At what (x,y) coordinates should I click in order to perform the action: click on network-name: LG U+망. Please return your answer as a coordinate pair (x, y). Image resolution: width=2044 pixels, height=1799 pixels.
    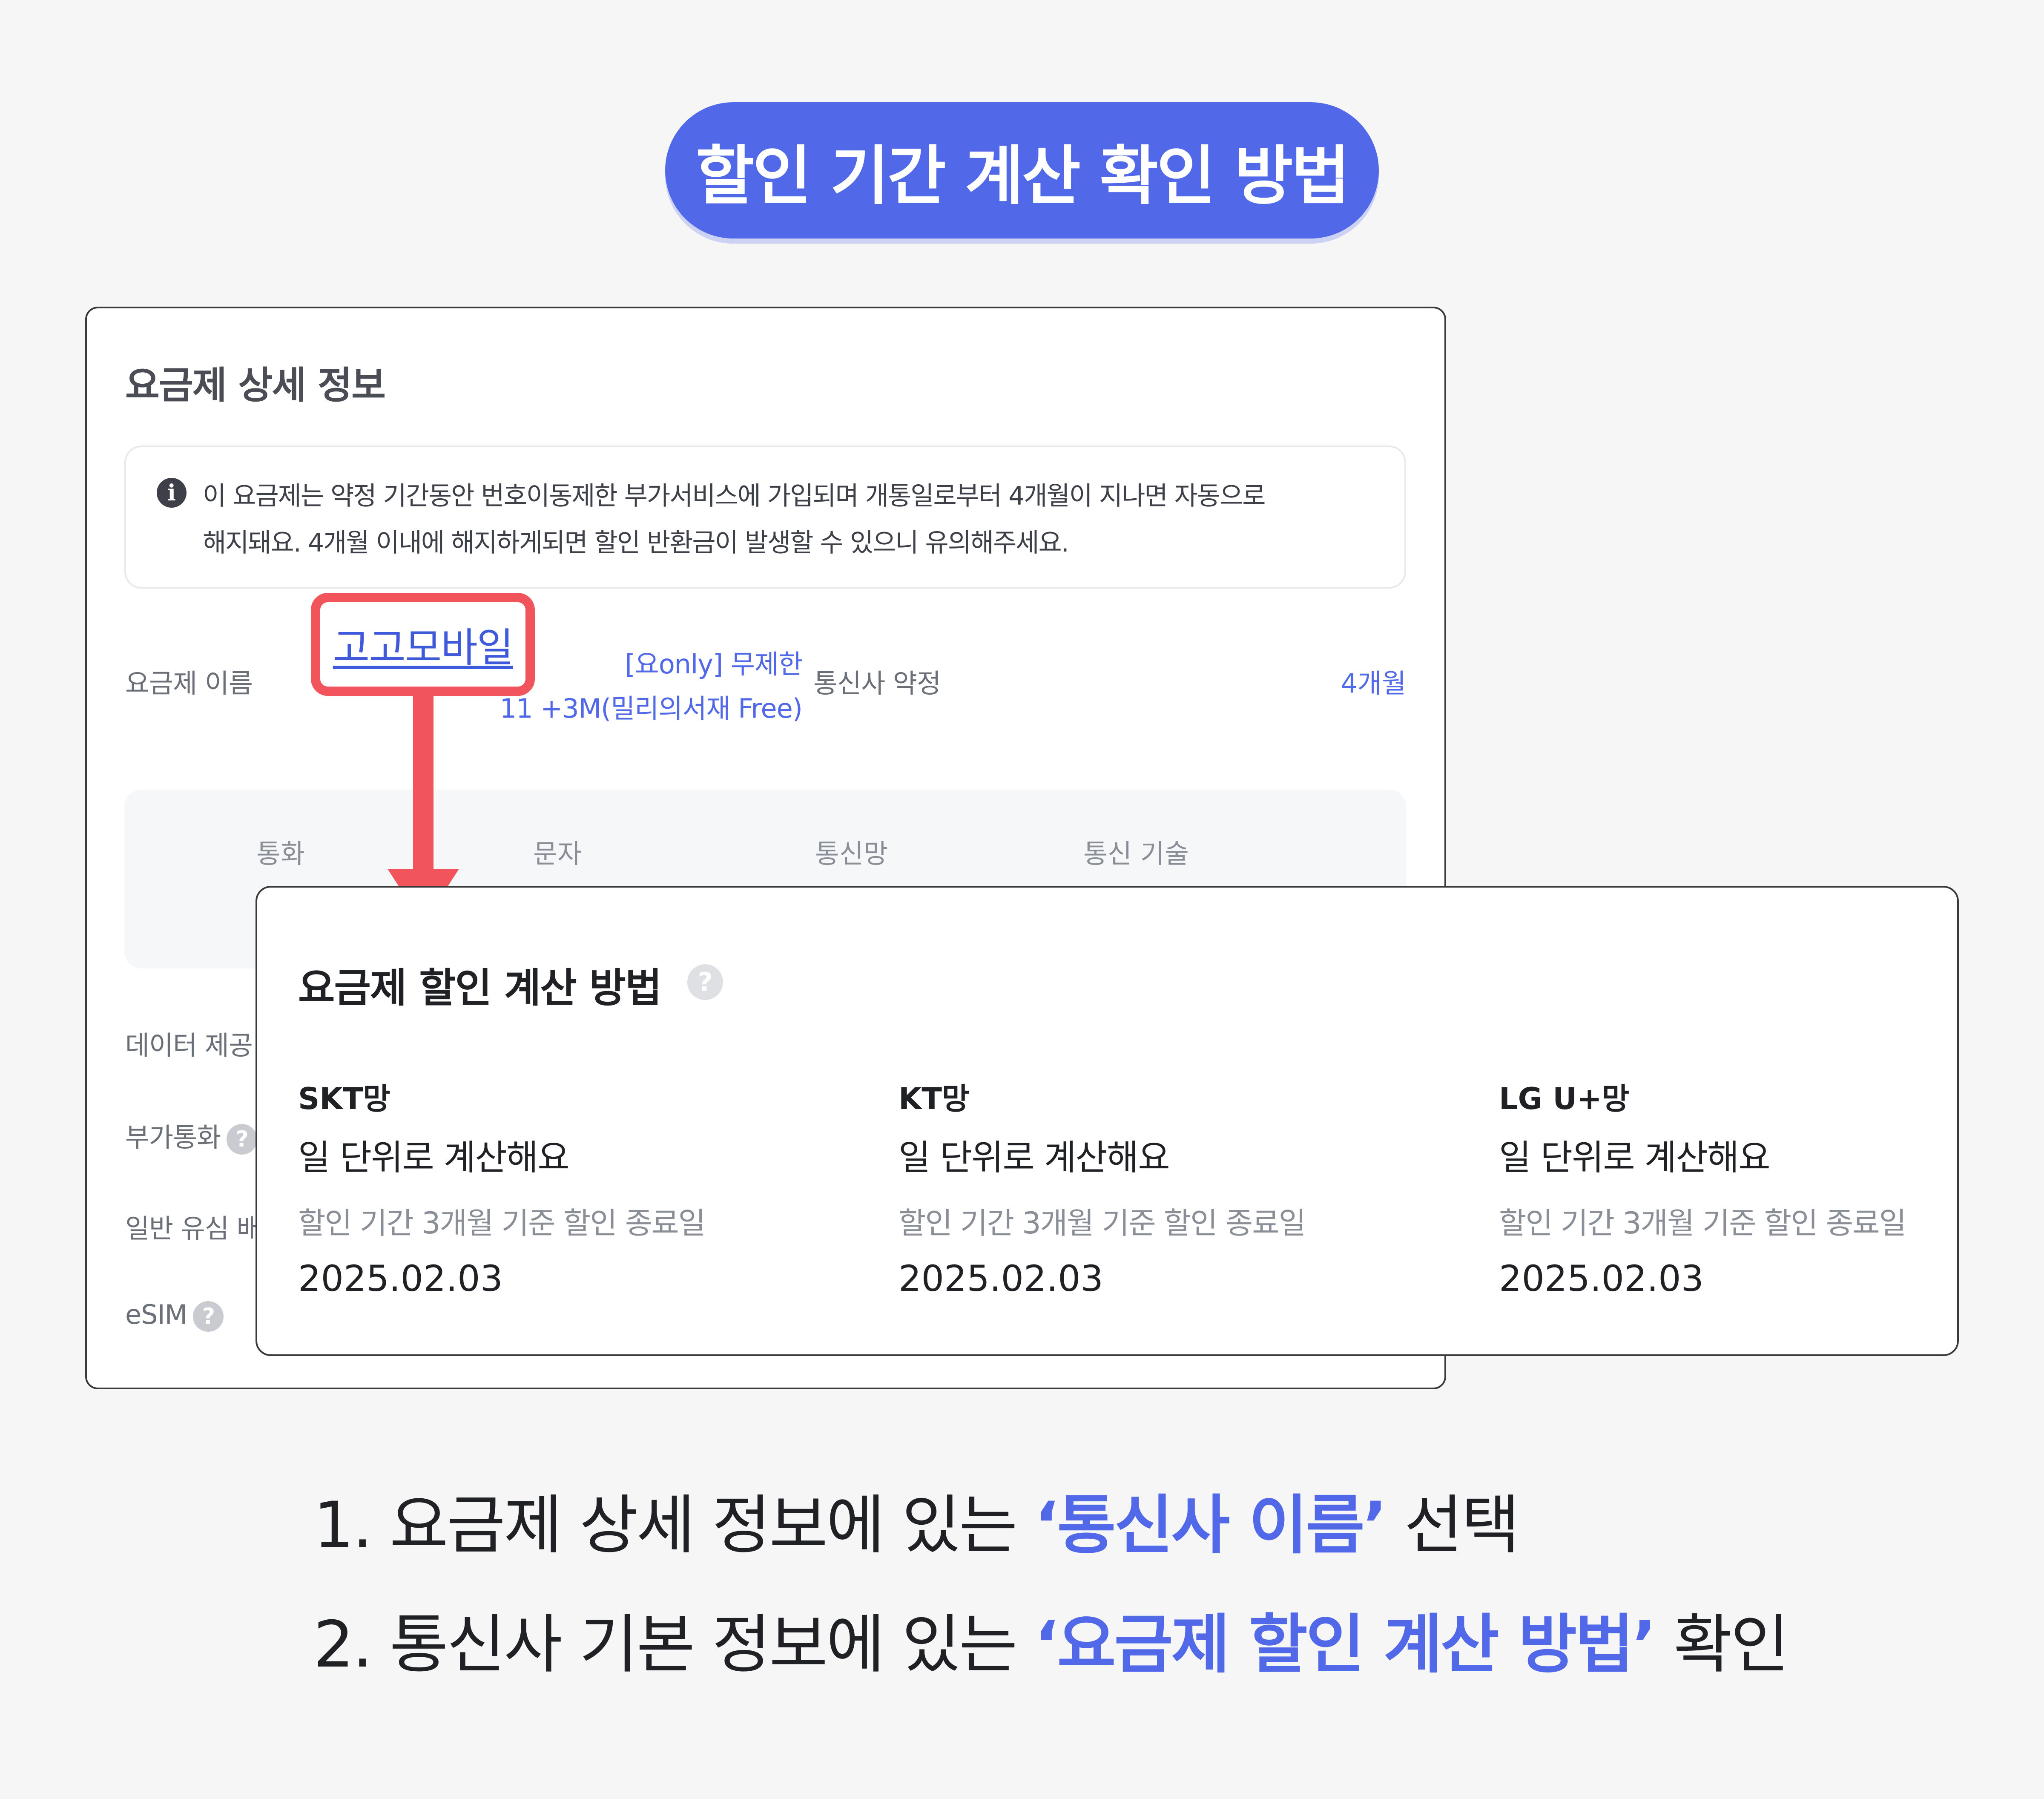
    Looking at the image, I should click on (1564, 1098).